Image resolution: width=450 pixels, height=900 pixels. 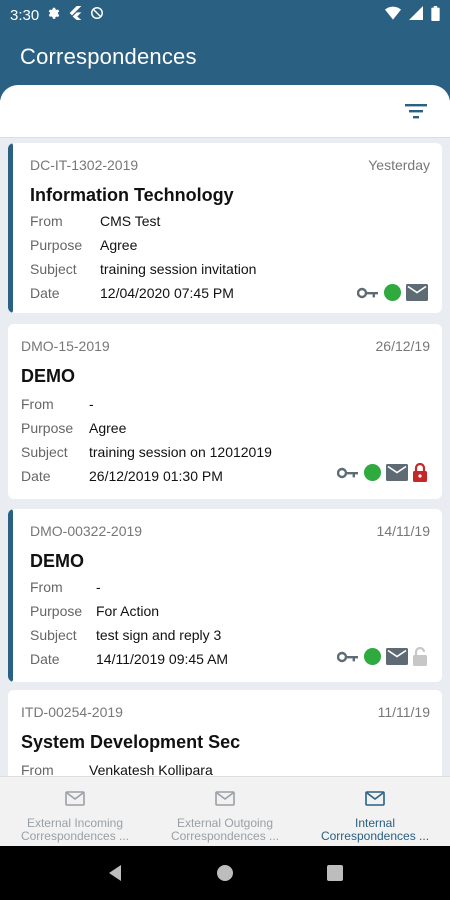 I want to click on received-date: 11/11/19, so click(x=403, y=712).